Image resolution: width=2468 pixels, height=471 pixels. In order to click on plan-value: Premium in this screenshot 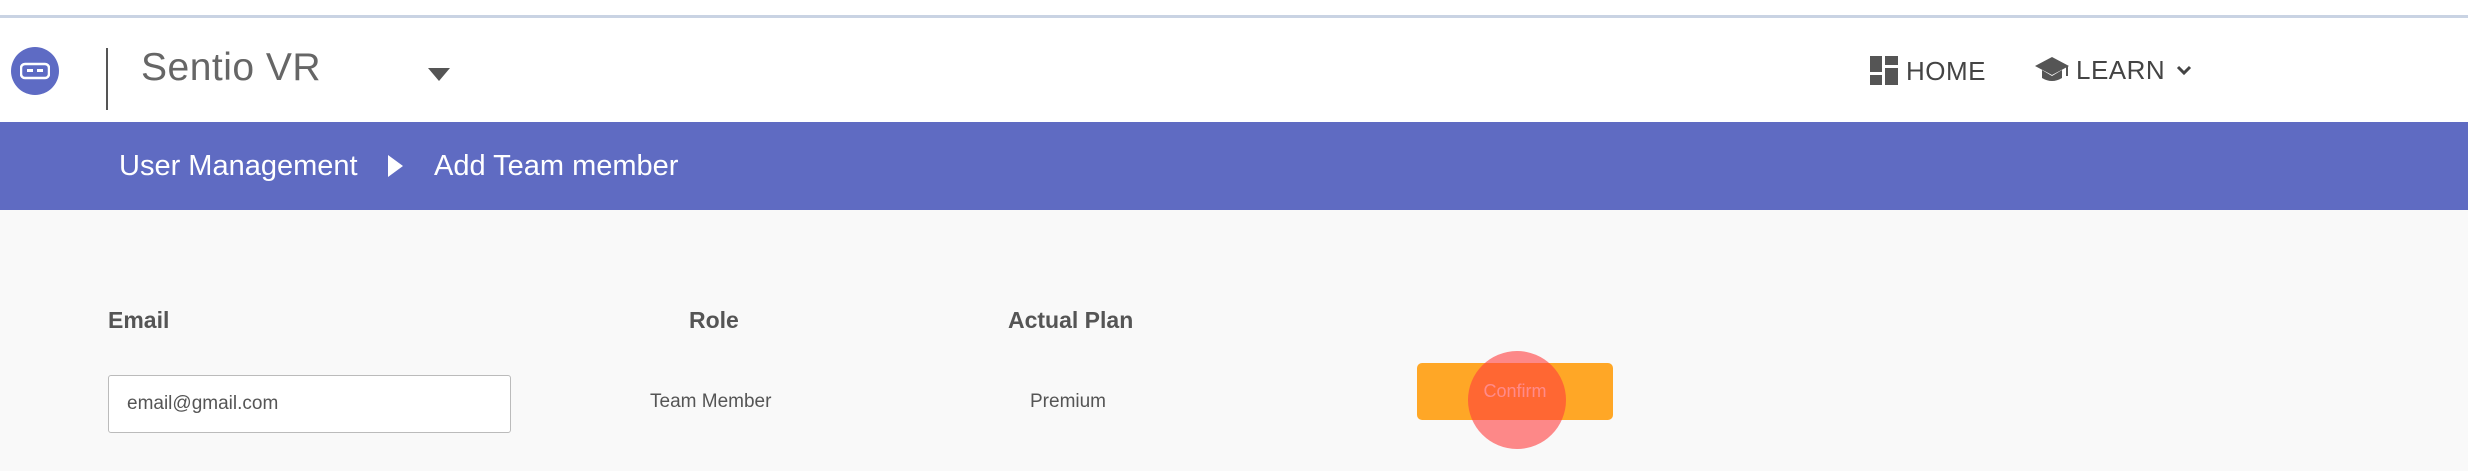, I will do `click(1068, 401)`.